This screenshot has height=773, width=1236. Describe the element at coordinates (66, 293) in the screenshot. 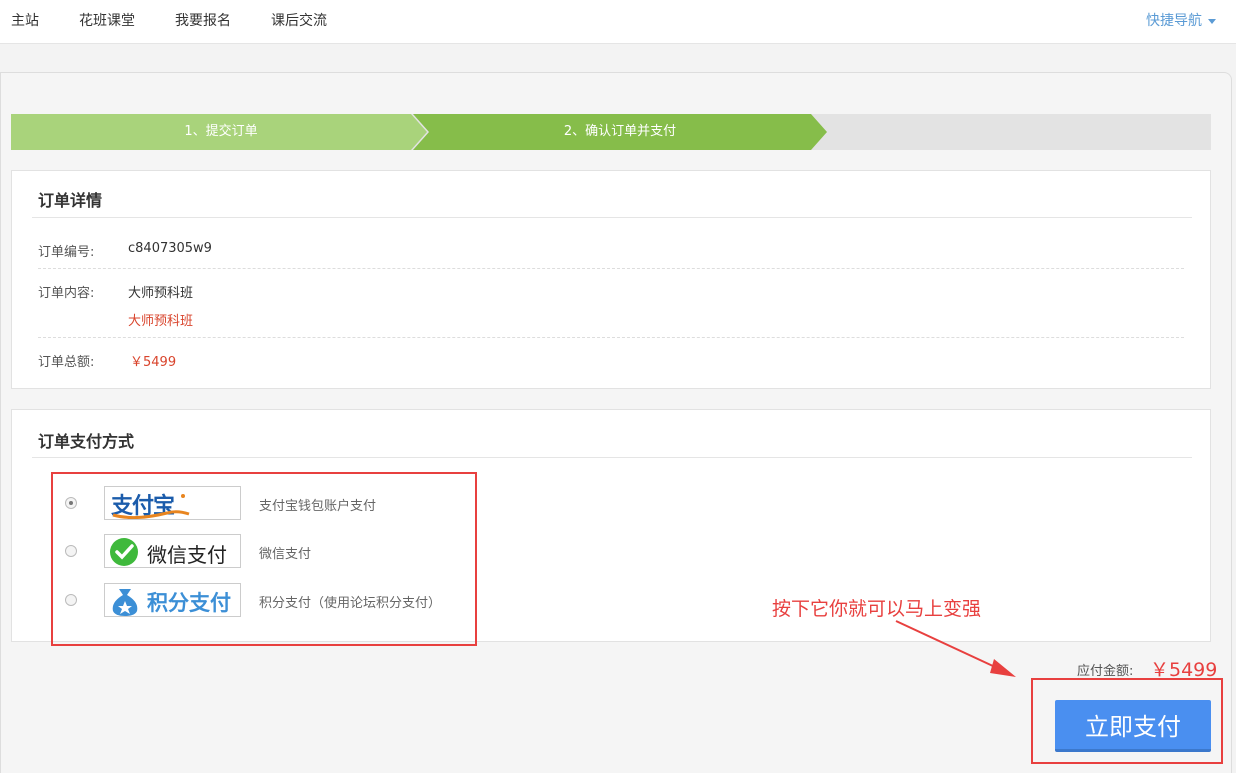

I see `order-content-label: 订单内容:` at that location.